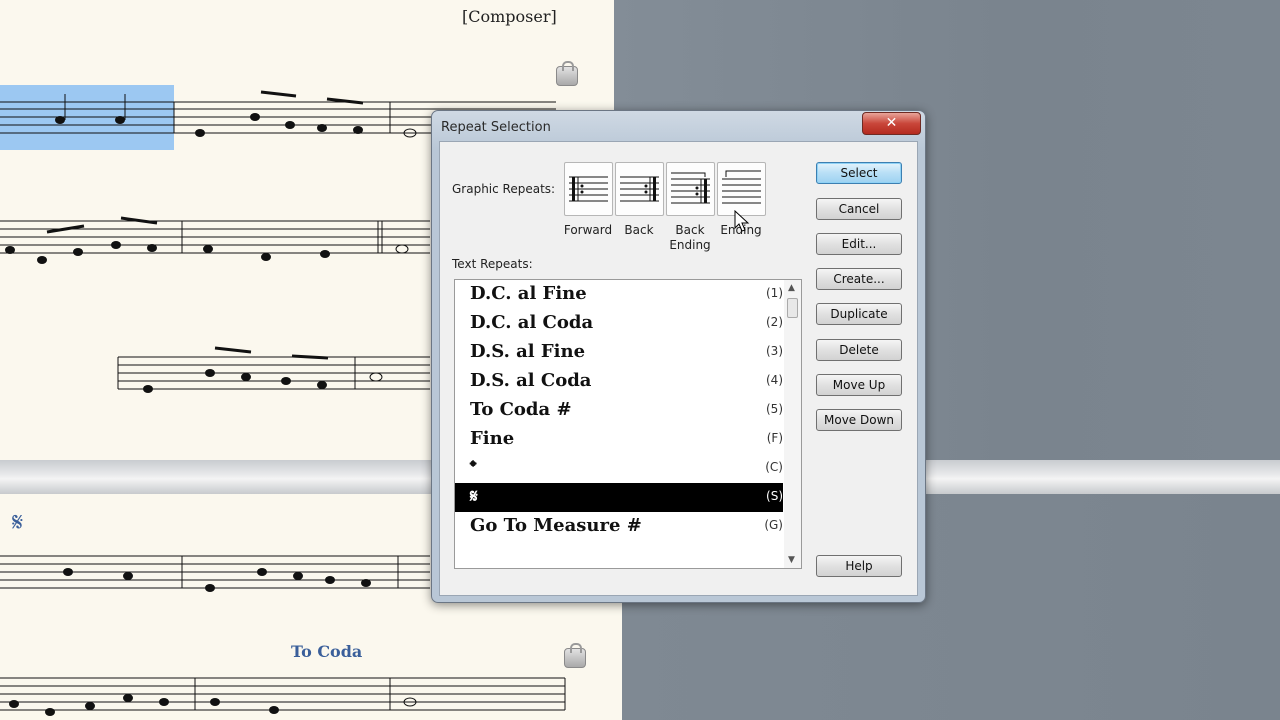 The height and width of the screenshot is (720, 1280). I want to click on select-button: Select, so click(859, 173).